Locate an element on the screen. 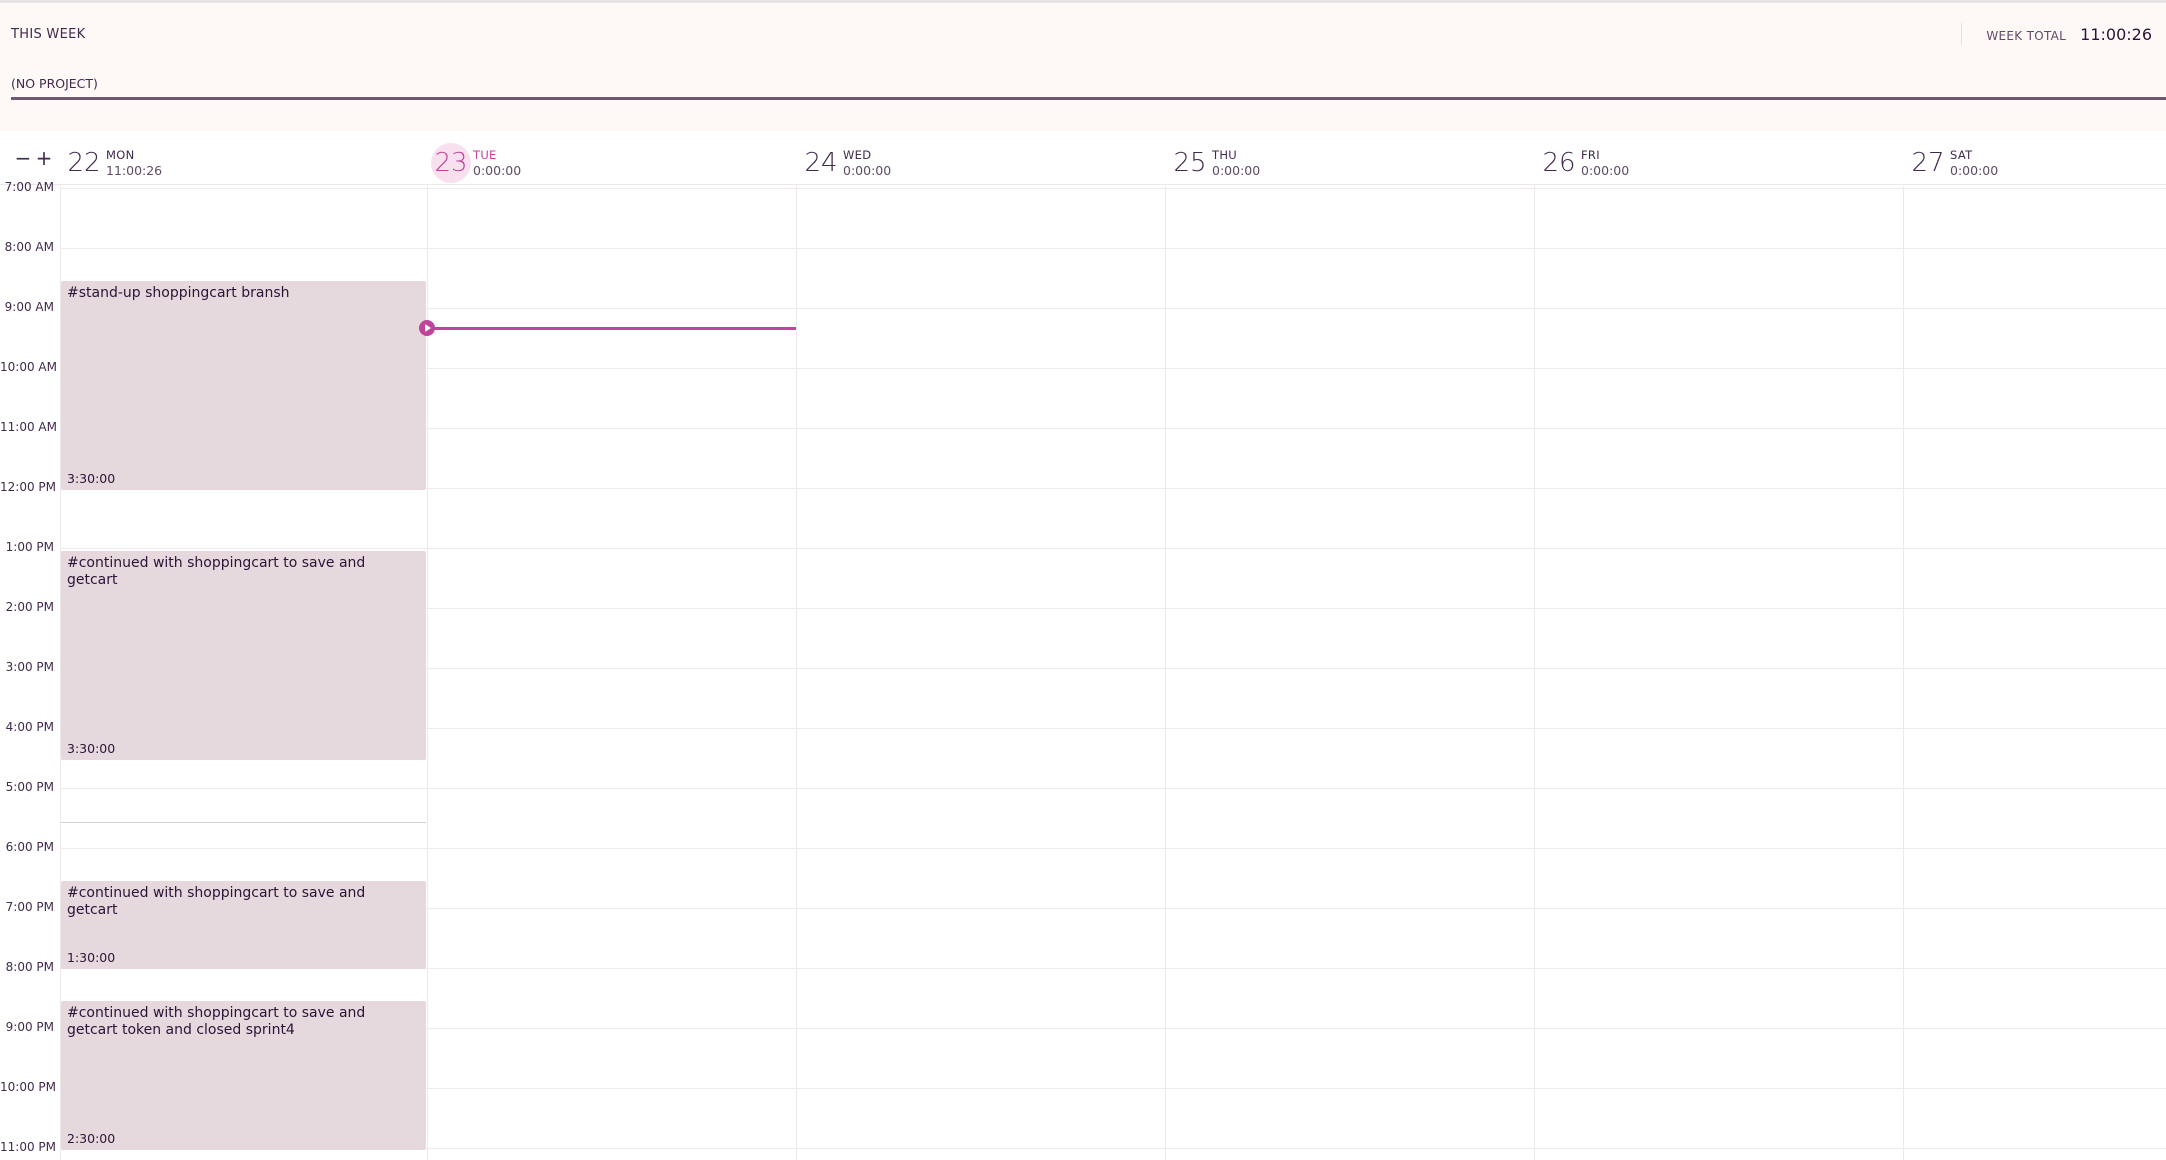 The width and height of the screenshot is (2166, 1160). time-label: 10:00 PM is located at coordinates (28, 1087).